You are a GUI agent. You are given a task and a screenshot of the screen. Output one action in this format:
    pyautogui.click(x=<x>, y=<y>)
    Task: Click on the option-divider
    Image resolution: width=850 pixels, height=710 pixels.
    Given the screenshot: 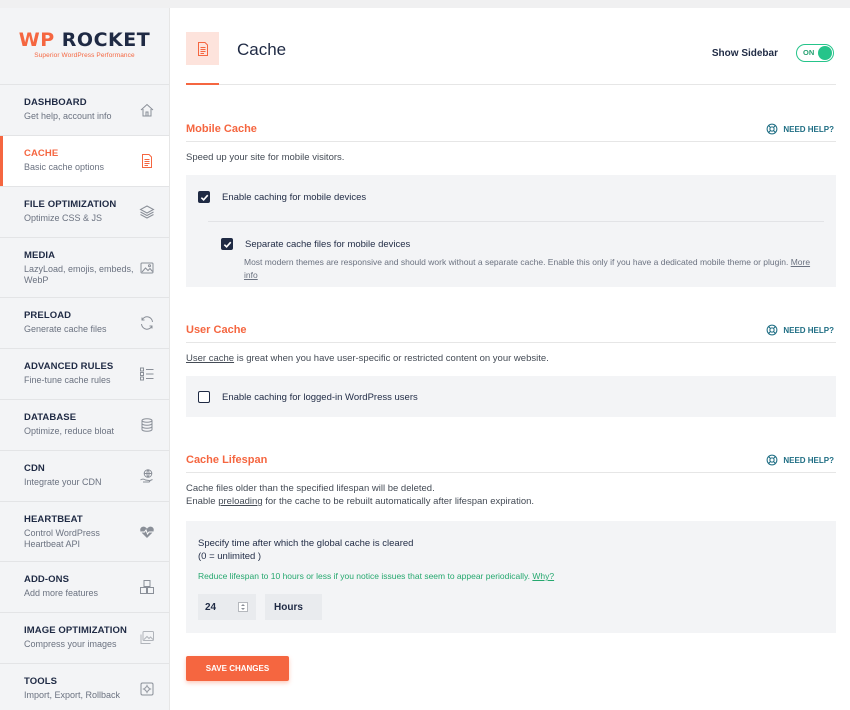 What is the action you would take?
    pyautogui.click(x=516, y=221)
    